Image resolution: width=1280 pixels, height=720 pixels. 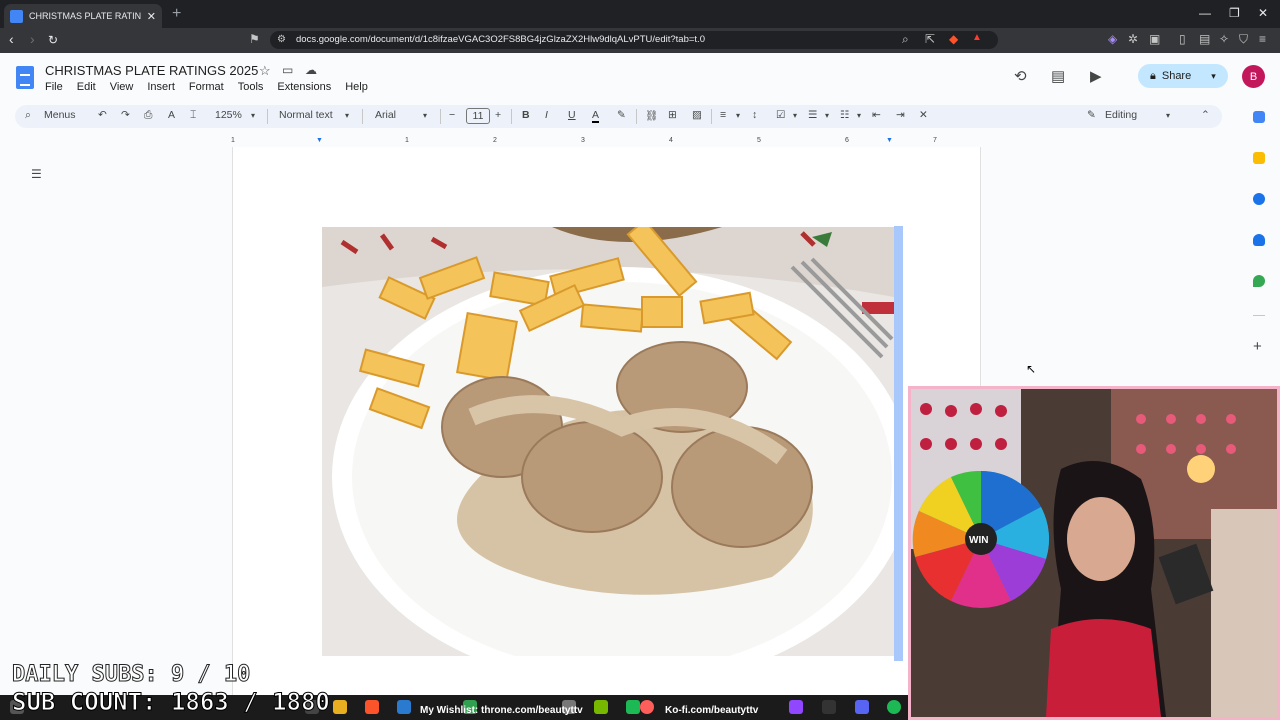 I want to click on document-title: CHRISTMAS PLATE RATINGS 2025, so click(x=151, y=70).